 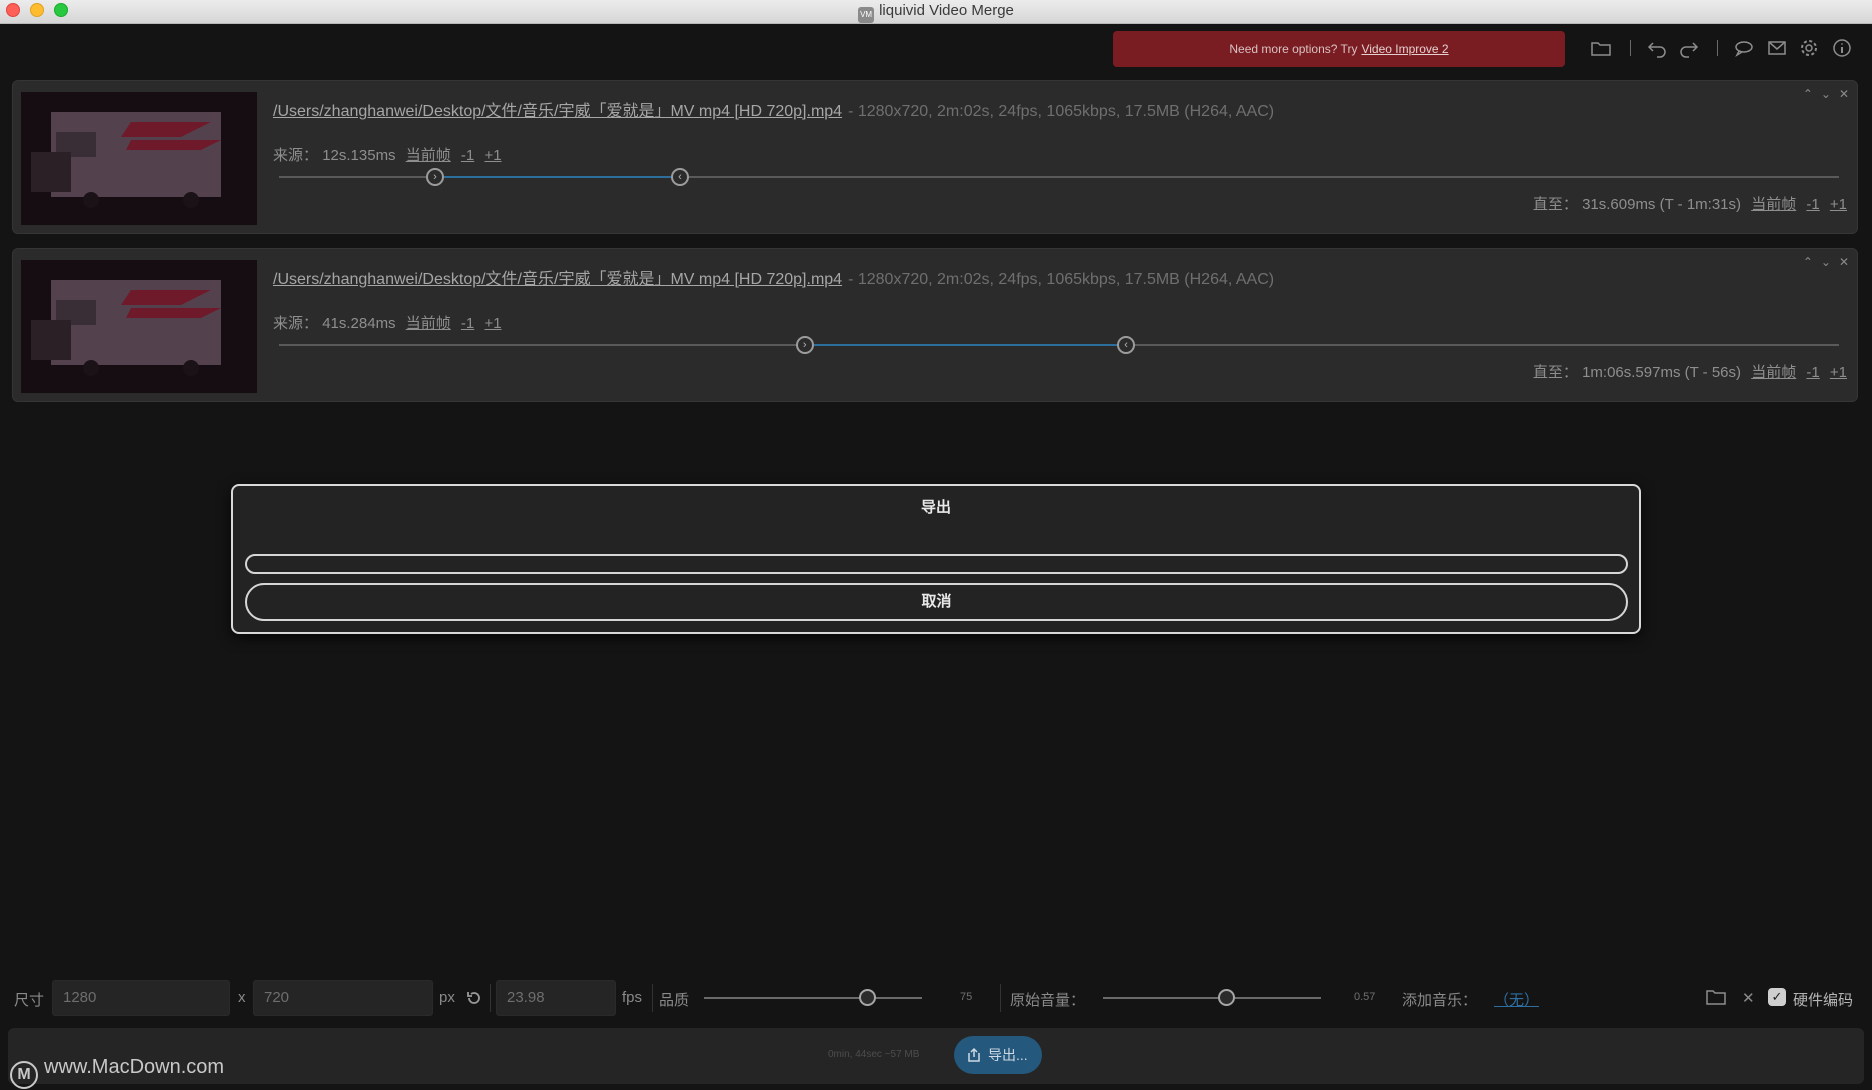 I want to click on export-estimate: 0min, 44sec ~57 MB, so click(x=874, y=1054).